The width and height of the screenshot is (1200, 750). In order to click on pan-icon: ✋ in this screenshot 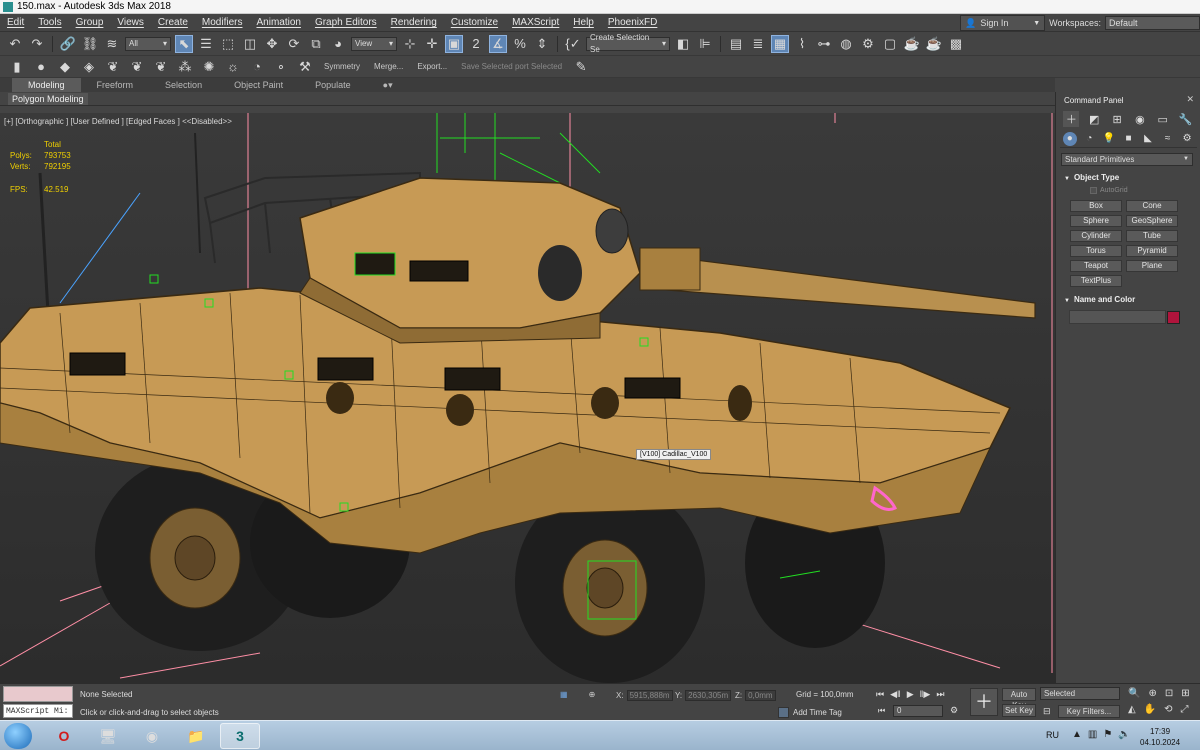, I will do `click(1150, 709)`.